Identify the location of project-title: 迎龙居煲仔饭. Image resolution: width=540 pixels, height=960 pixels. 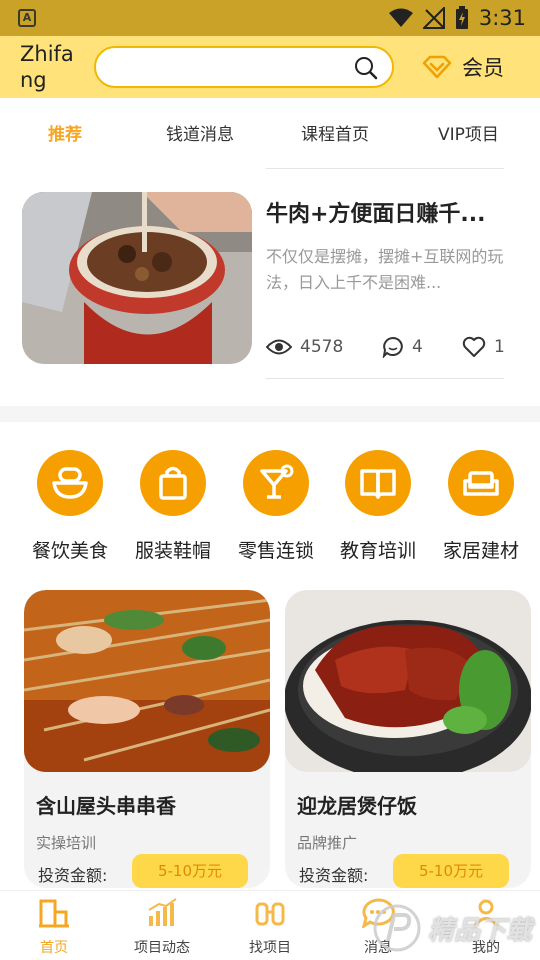
(357, 804).